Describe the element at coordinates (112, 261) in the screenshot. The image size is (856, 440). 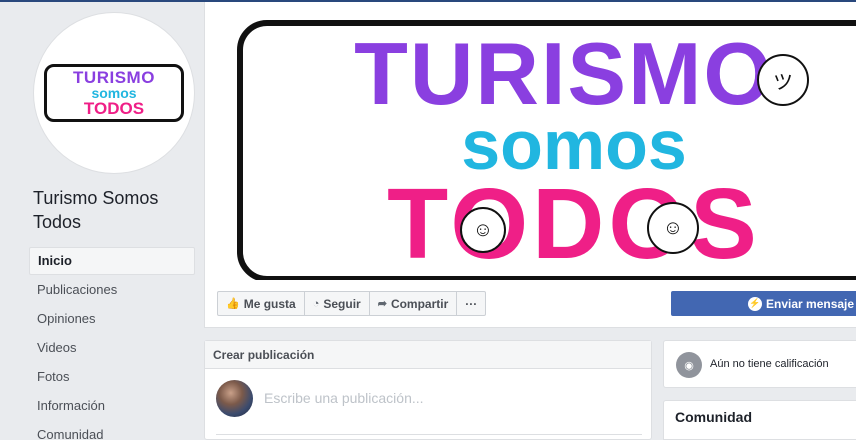
I see `sidebar-item-inicio: Inicio` at that location.